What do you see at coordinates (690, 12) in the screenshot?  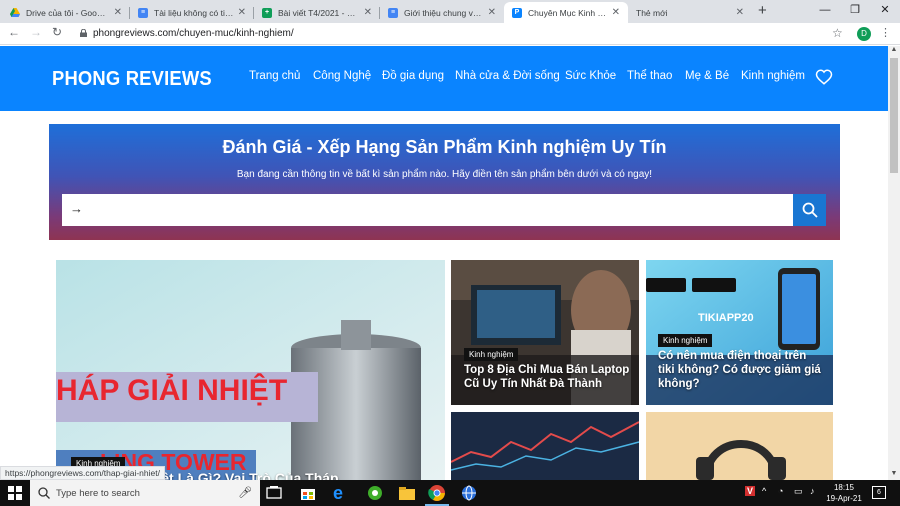 I see `tab-new-tab: Thẻ mới ✕` at bounding box center [690, 12].